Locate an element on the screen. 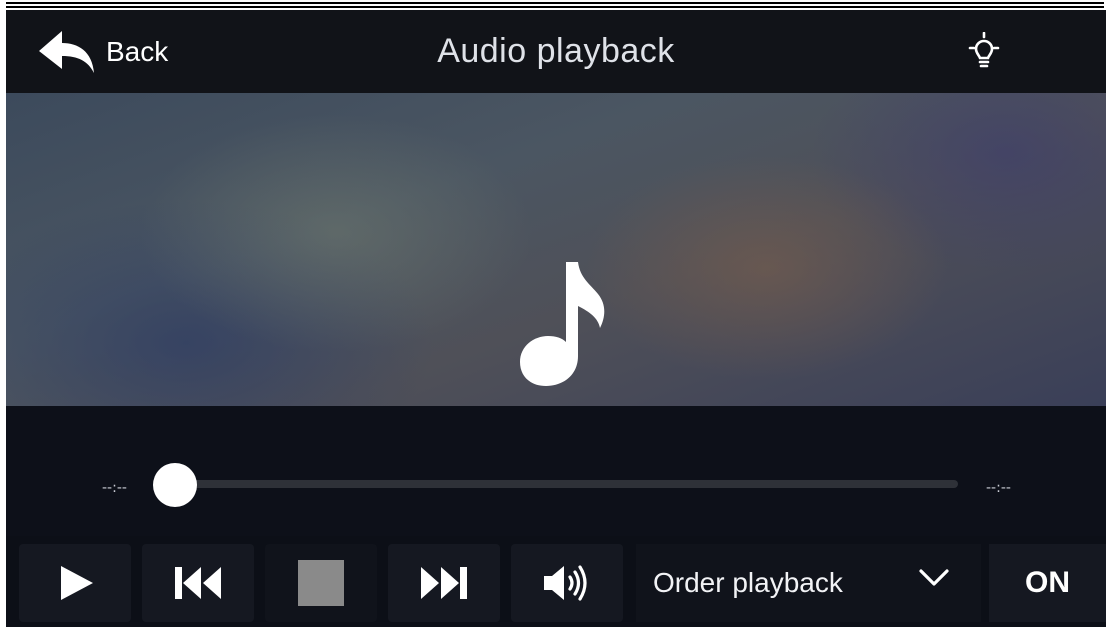 The image size is (1110, 630). stop-button is located at coordinates (321, 583).